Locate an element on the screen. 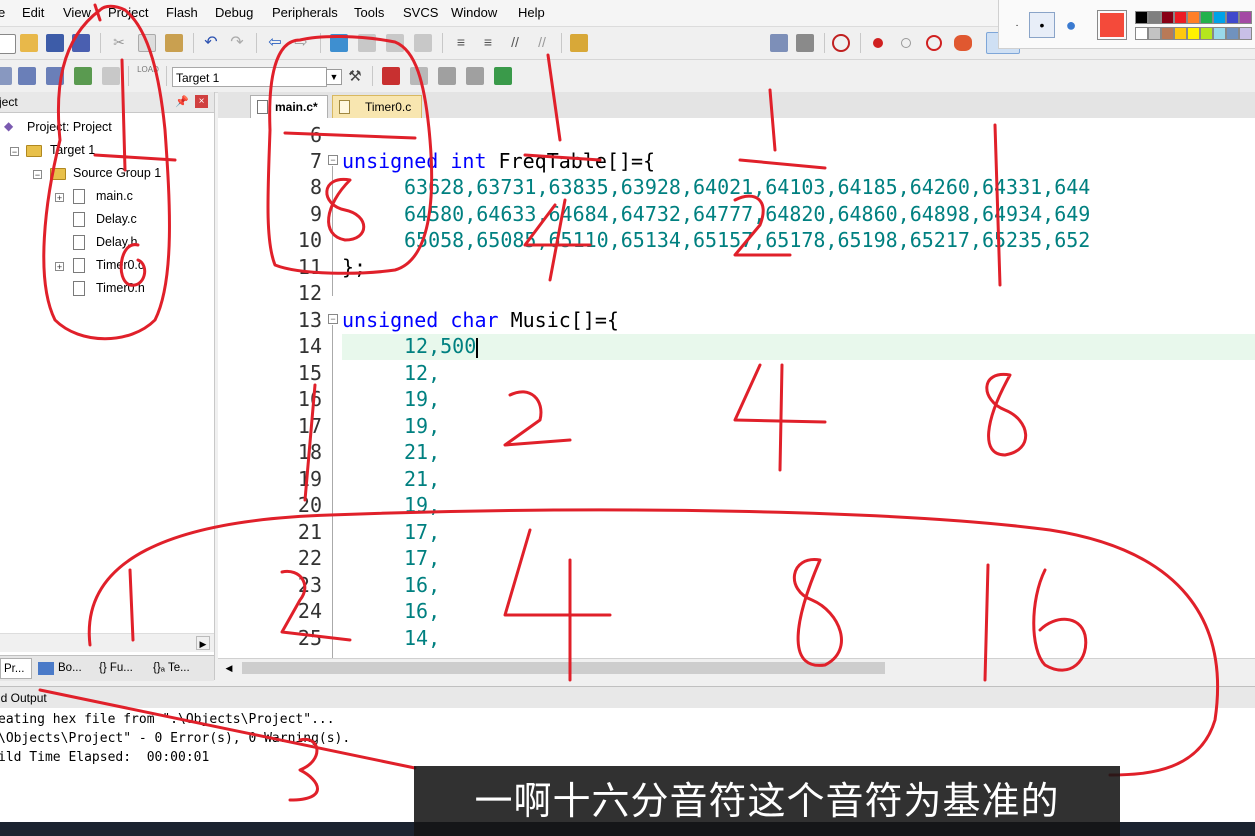 The height and width of the screenshot is (836, 1255). load-icon: LOAD is located at coordinates (148, 76).